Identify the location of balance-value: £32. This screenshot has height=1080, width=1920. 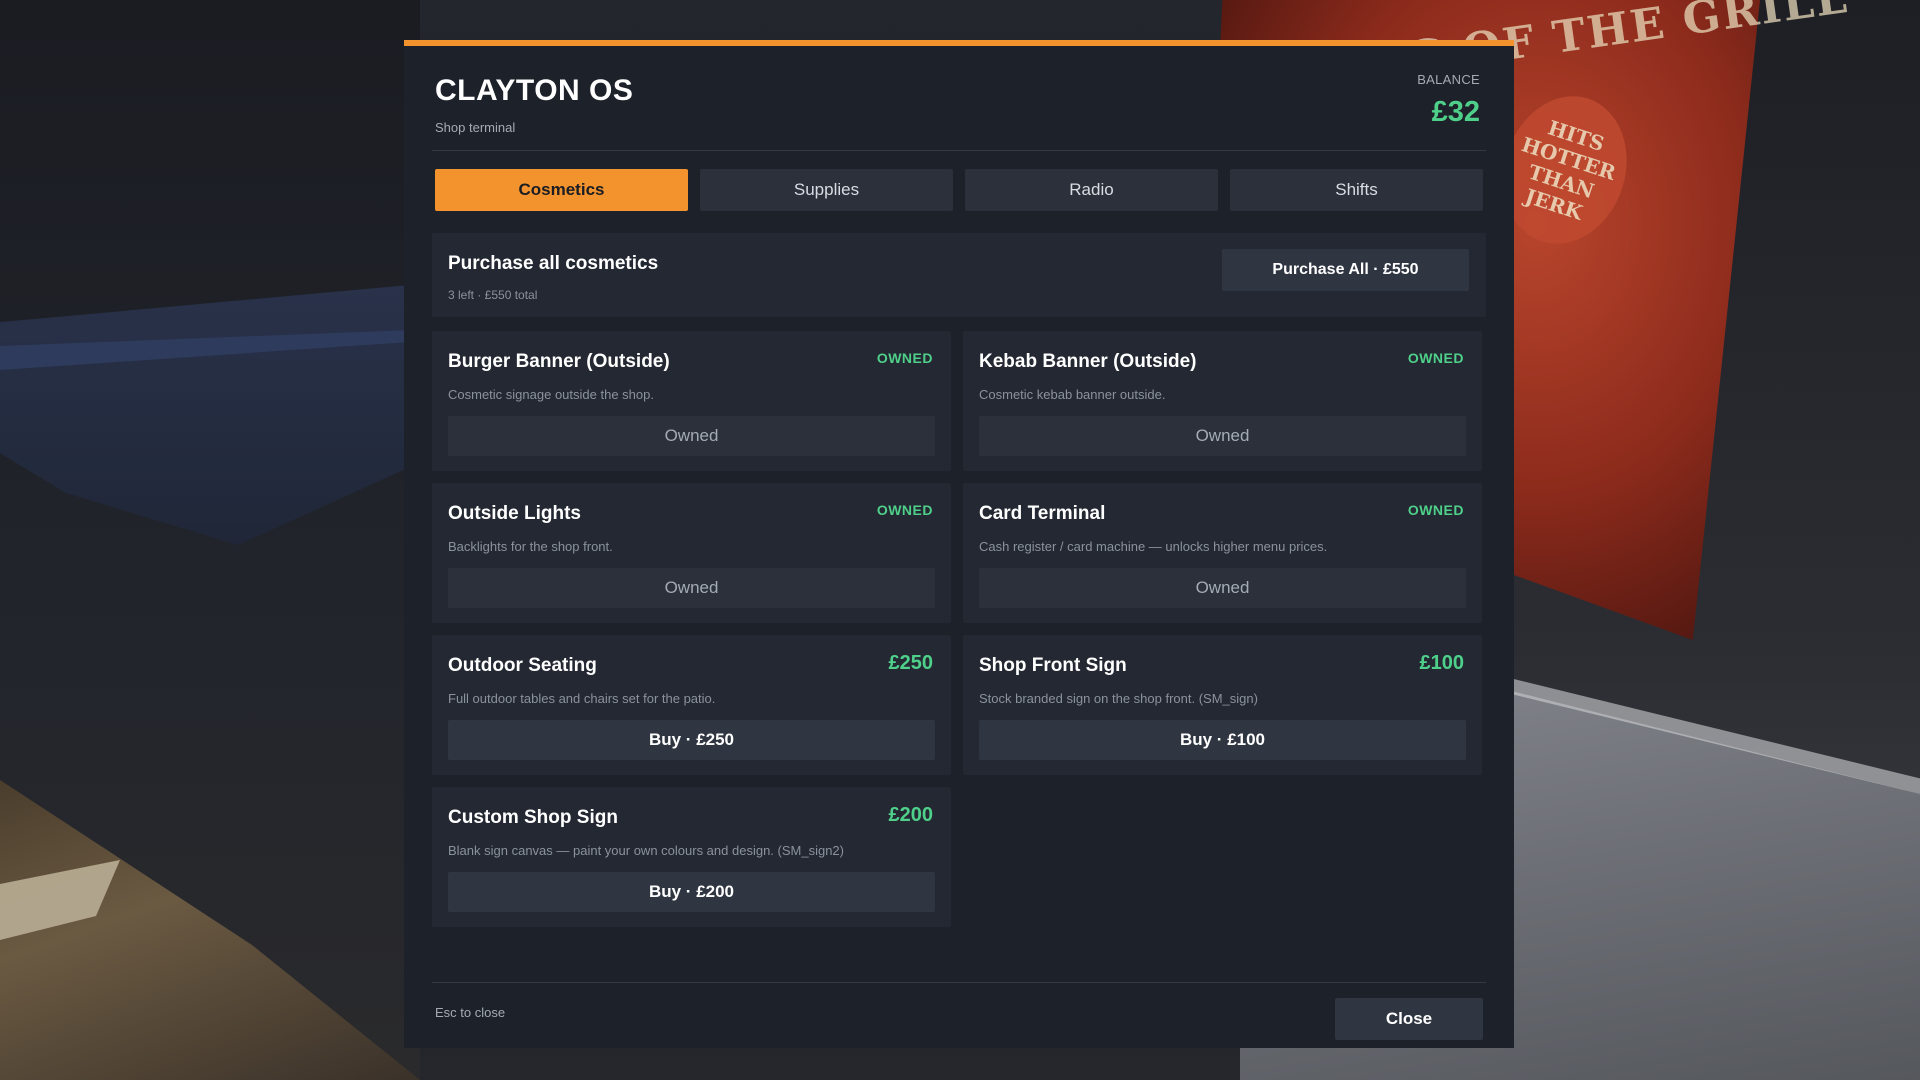
(1455, 112).